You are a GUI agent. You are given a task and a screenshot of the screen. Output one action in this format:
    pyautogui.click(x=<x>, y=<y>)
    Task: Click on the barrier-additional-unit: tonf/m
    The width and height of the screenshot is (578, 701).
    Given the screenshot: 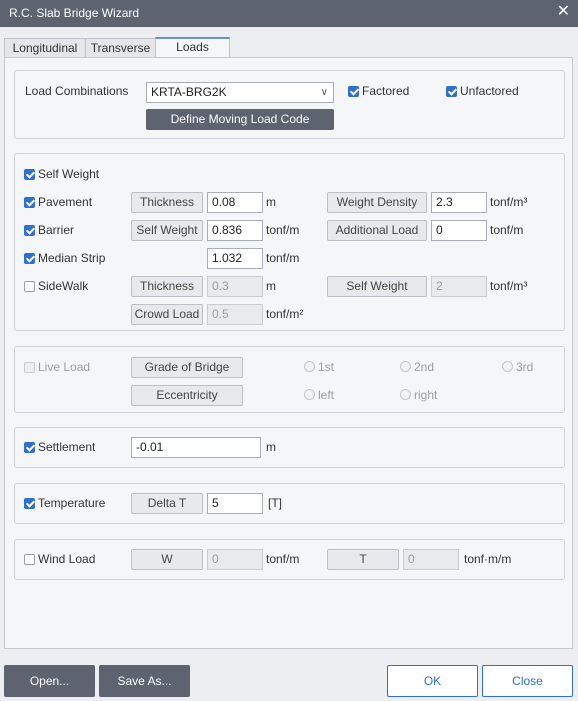 What is the action you would take?
    pyautogui.click(x=507, y=230)
    